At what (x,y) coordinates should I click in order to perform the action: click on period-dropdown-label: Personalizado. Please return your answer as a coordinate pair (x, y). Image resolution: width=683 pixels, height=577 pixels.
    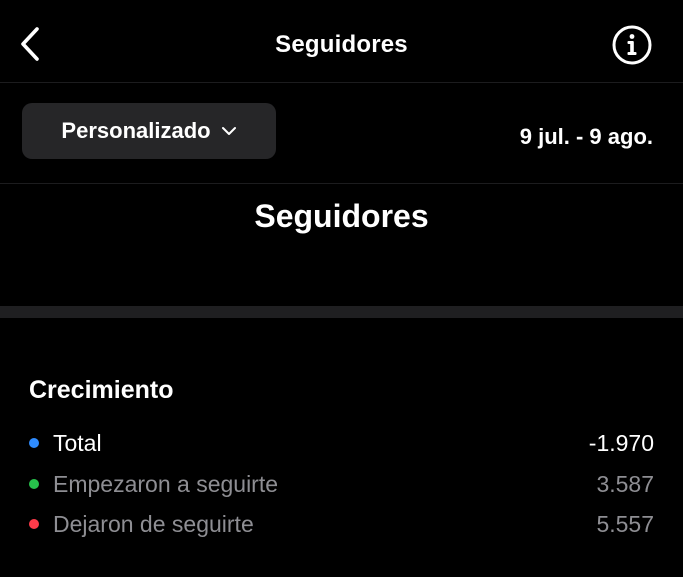
    Looking at the image, I should click on (136, 130).